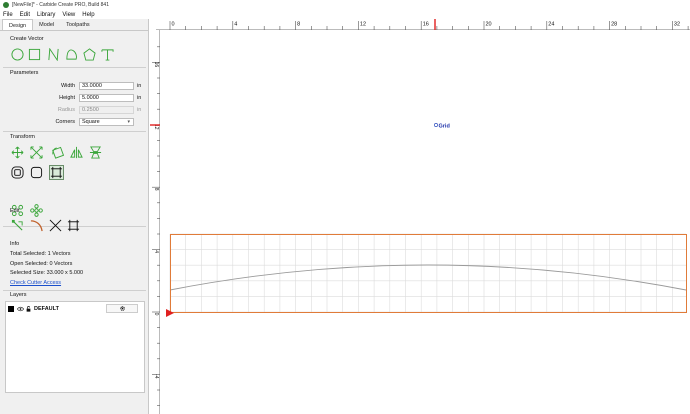 The width and height of the screenshot is (690, 414). What do you see at coordinates (106, 98) in the screenshot?
I see `height-input: 5.0000` at bounding box center [106, 98].